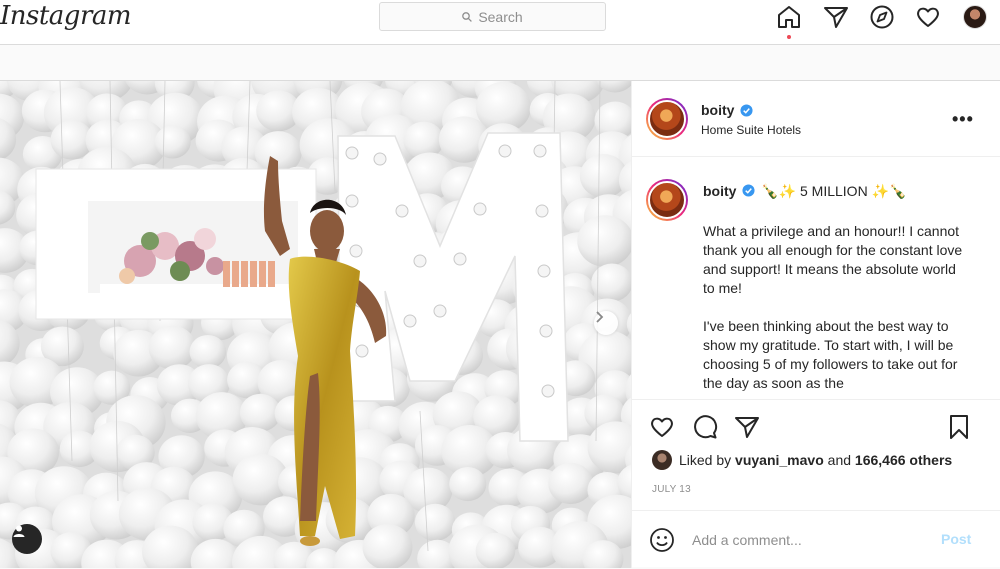  Describe the element at coordinates (836, 17) in the screenshot. I see `direct-icon` at that location.